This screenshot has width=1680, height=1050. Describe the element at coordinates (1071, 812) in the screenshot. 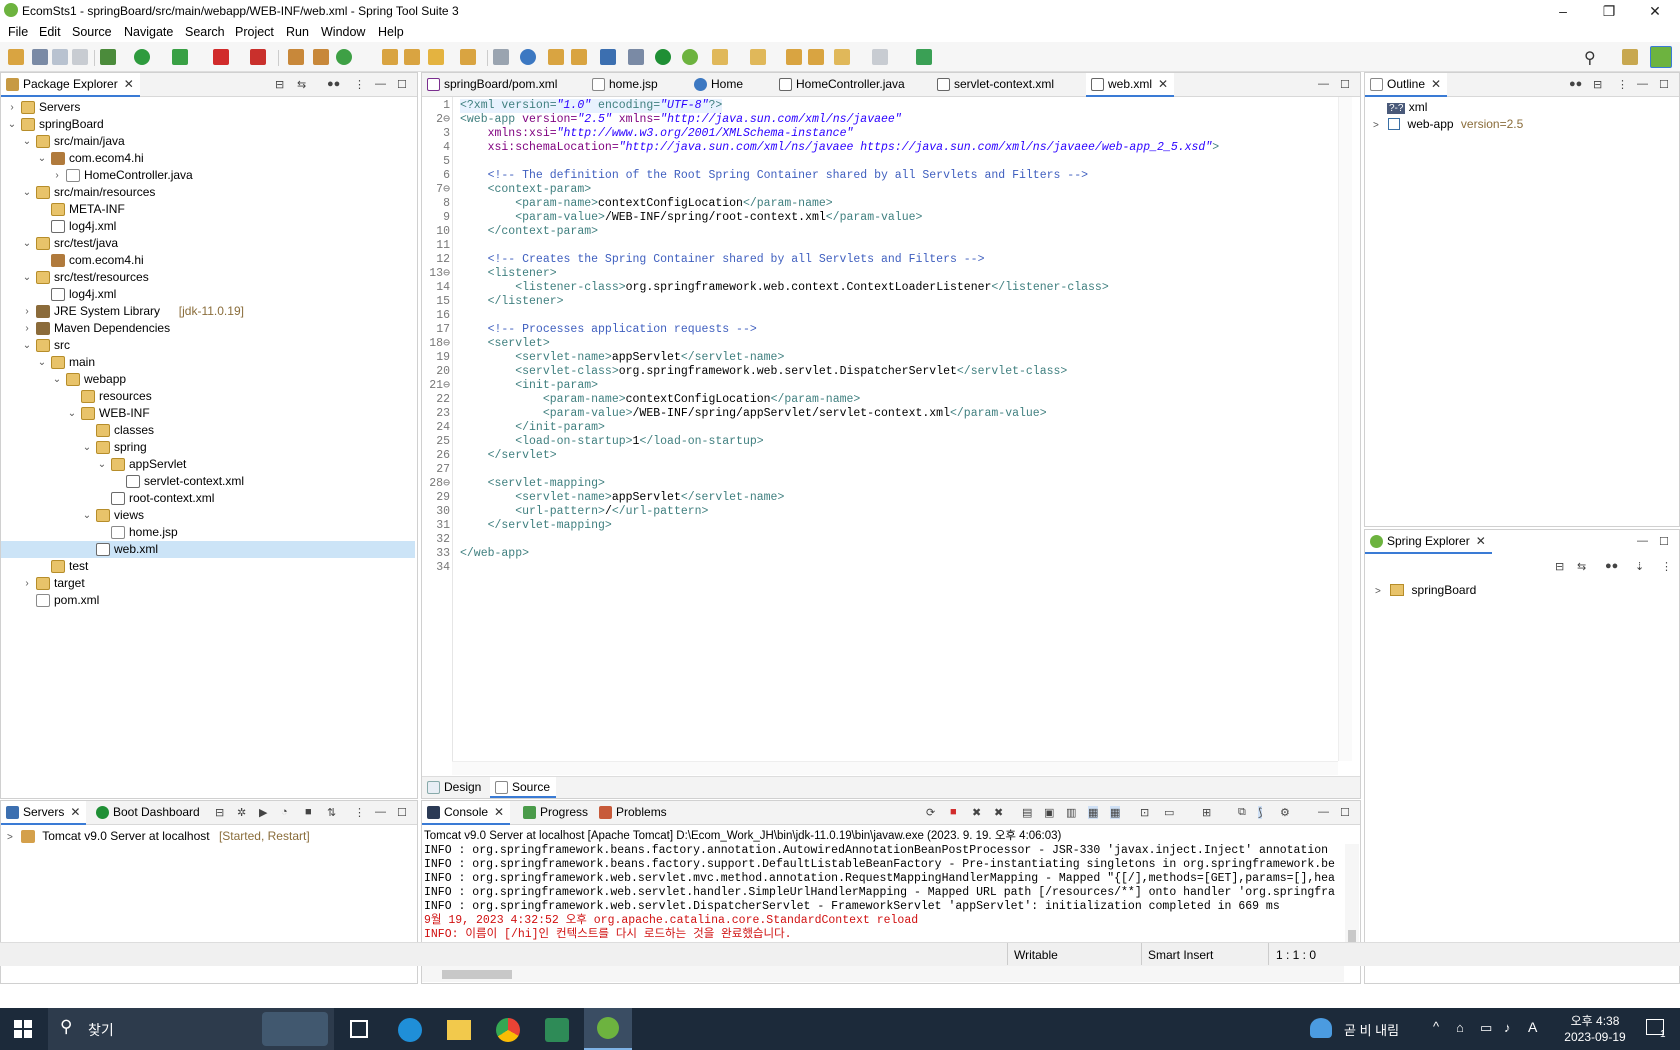

I see `word-wrap-icon: ▥` at that location.